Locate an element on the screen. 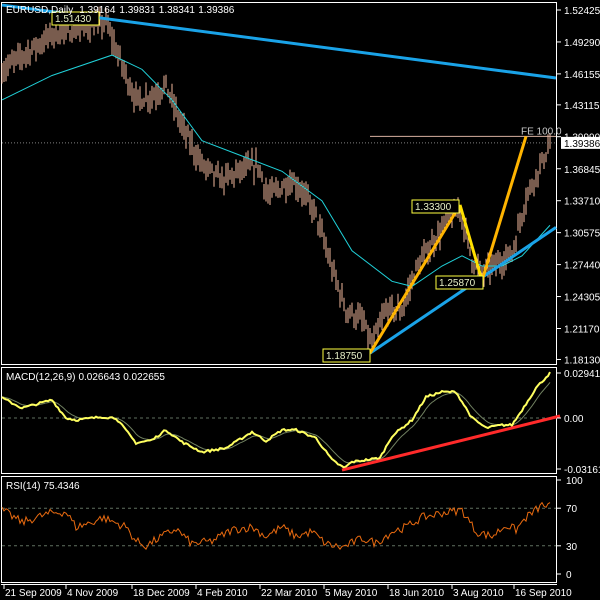 Image resolution: width=600 pixels, height=600 pixels. macd-signal-line is located at coordinates (276, 423).